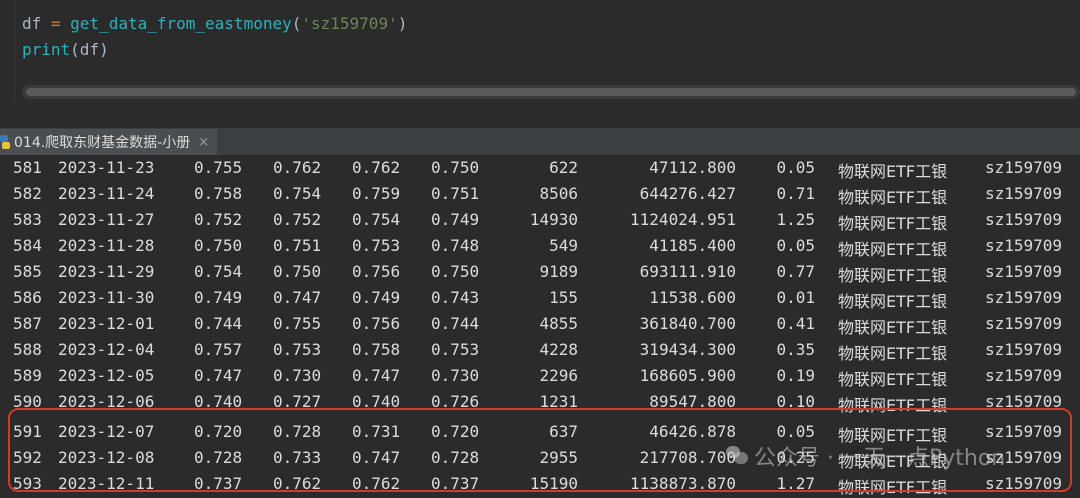 This screenshot has height=498, width=1080. I want to click on cell-low: 0.753, so click(455, 349).